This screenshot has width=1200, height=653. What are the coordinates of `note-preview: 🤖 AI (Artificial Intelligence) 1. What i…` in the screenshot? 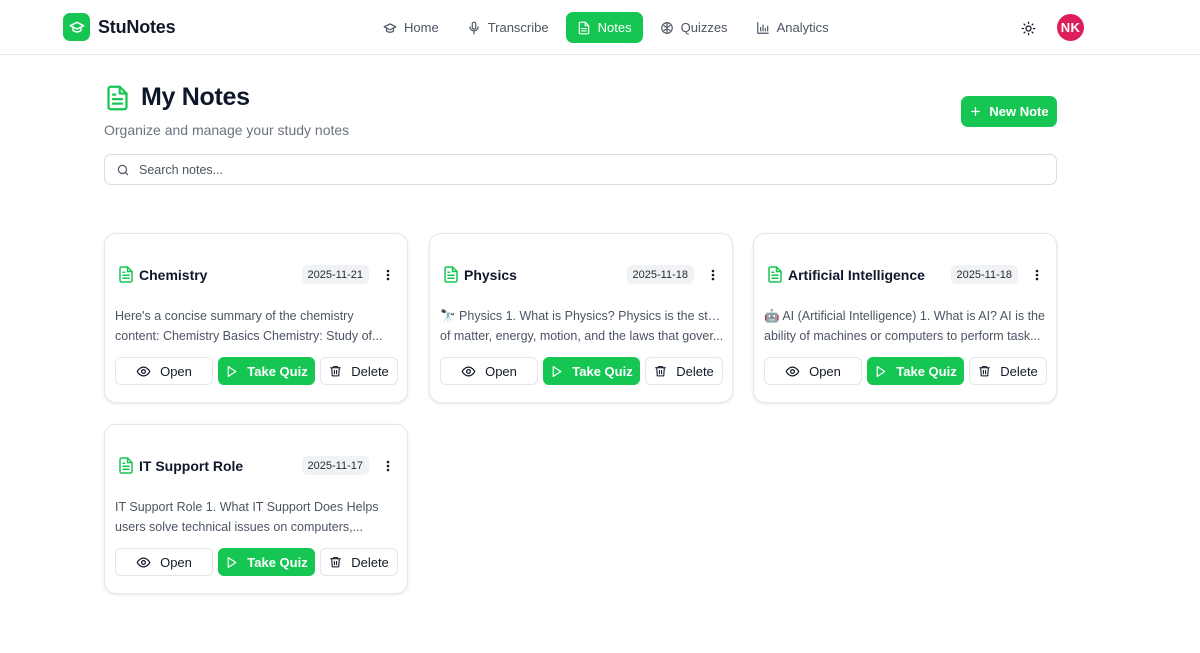 It's located at (906, 326).